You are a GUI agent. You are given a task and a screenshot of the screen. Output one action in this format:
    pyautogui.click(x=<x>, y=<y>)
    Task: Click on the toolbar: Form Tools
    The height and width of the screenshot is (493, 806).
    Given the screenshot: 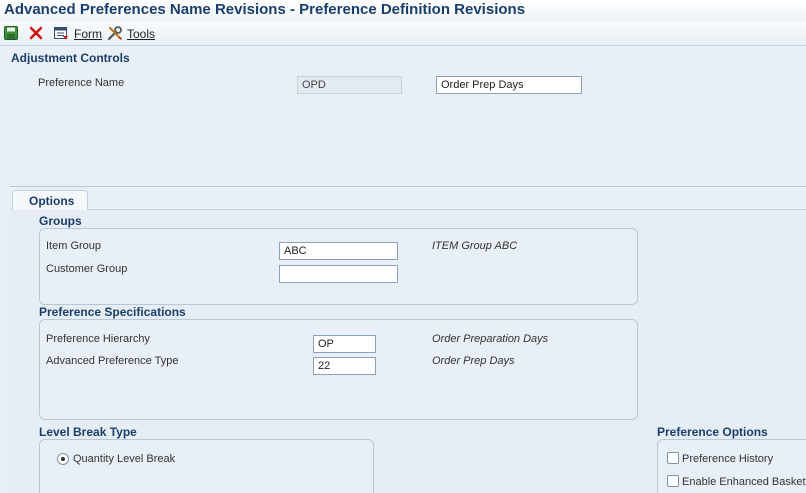 What is the action you would take?
    pyautogui.click(x=403, y=34)
    